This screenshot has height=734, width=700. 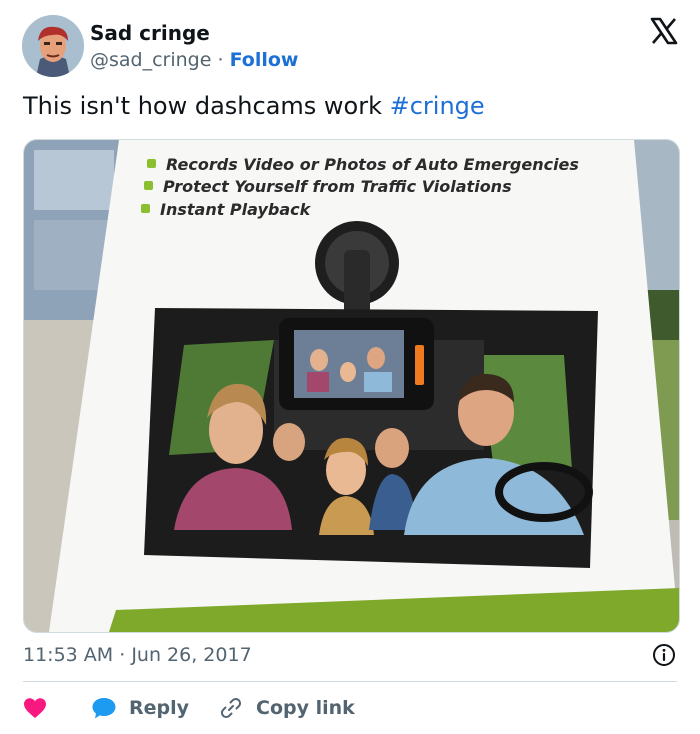 What do you see at coordinates (264, 60) in the screenshot?
I see `follow-button: Follow` at bounding box center [264, 60].